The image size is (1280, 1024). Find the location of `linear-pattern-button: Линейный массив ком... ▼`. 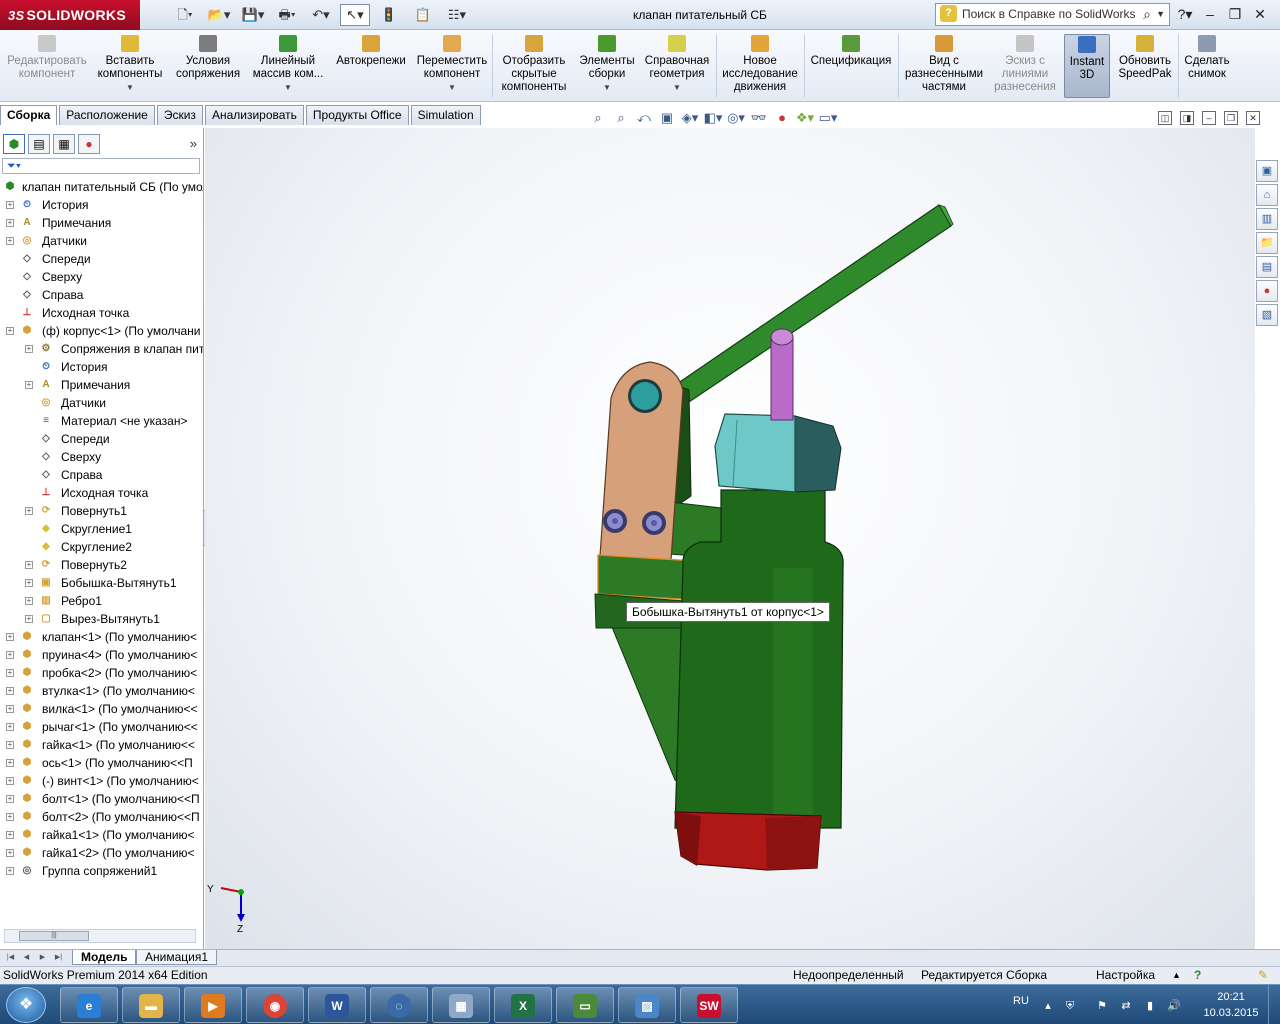

linear-pattern-button: Линейный массив ком... ▼ is located at coordinates (288, 66).